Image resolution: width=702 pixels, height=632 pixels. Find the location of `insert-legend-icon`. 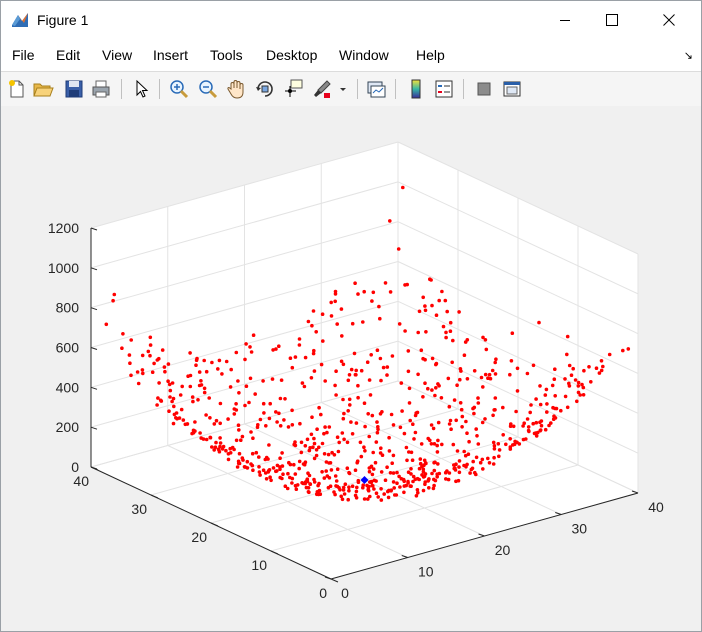

insert-legend-icon is located at coordinates (444, 89).